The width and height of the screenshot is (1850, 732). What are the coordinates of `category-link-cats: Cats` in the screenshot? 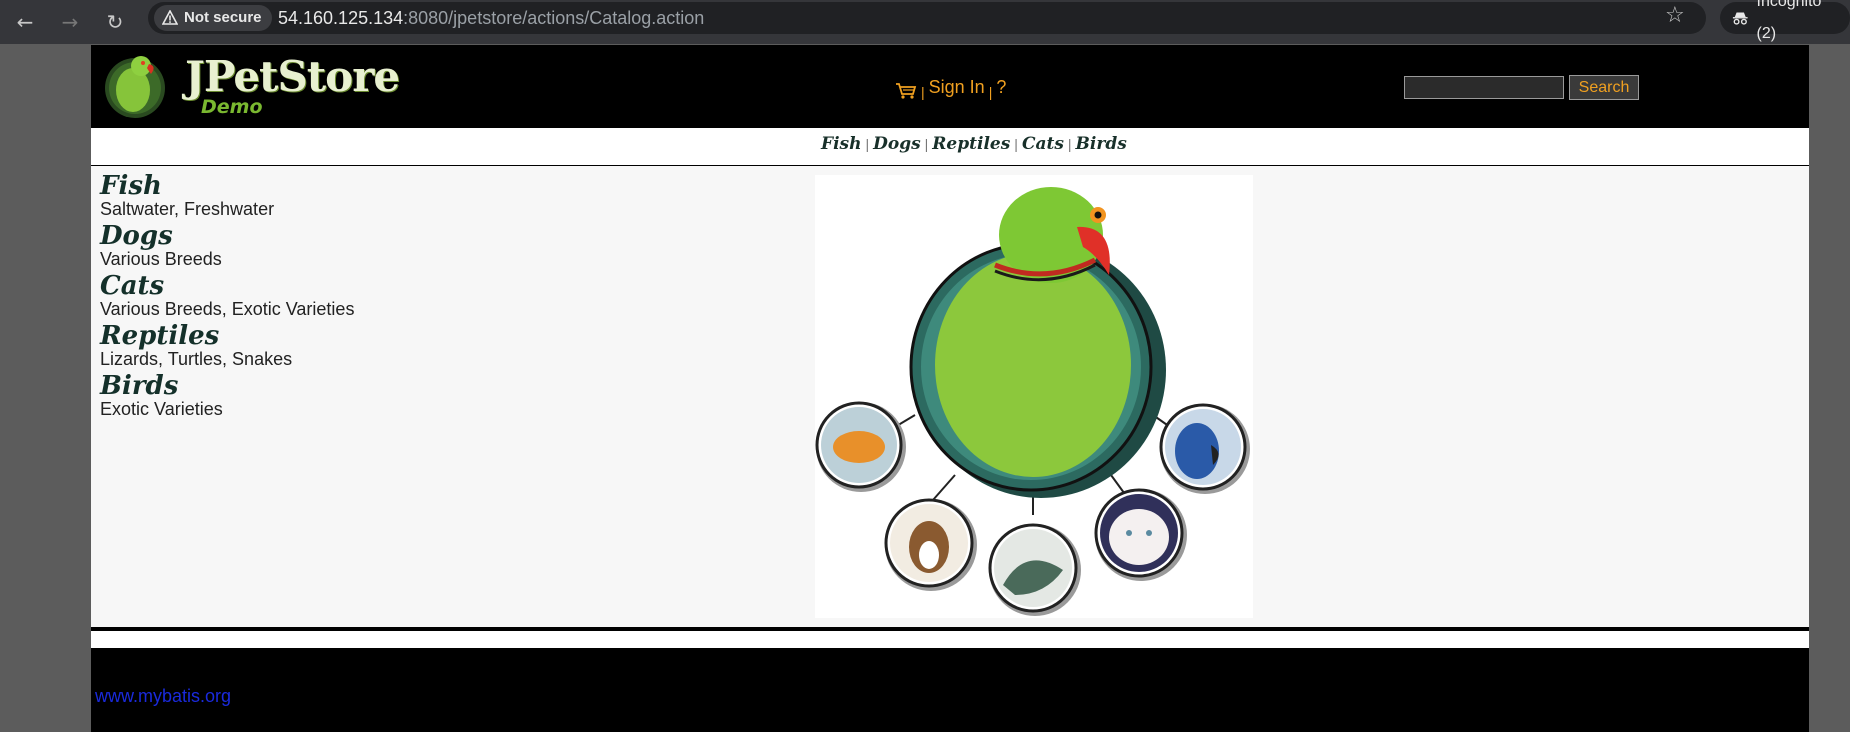 It's located at (227, 286).